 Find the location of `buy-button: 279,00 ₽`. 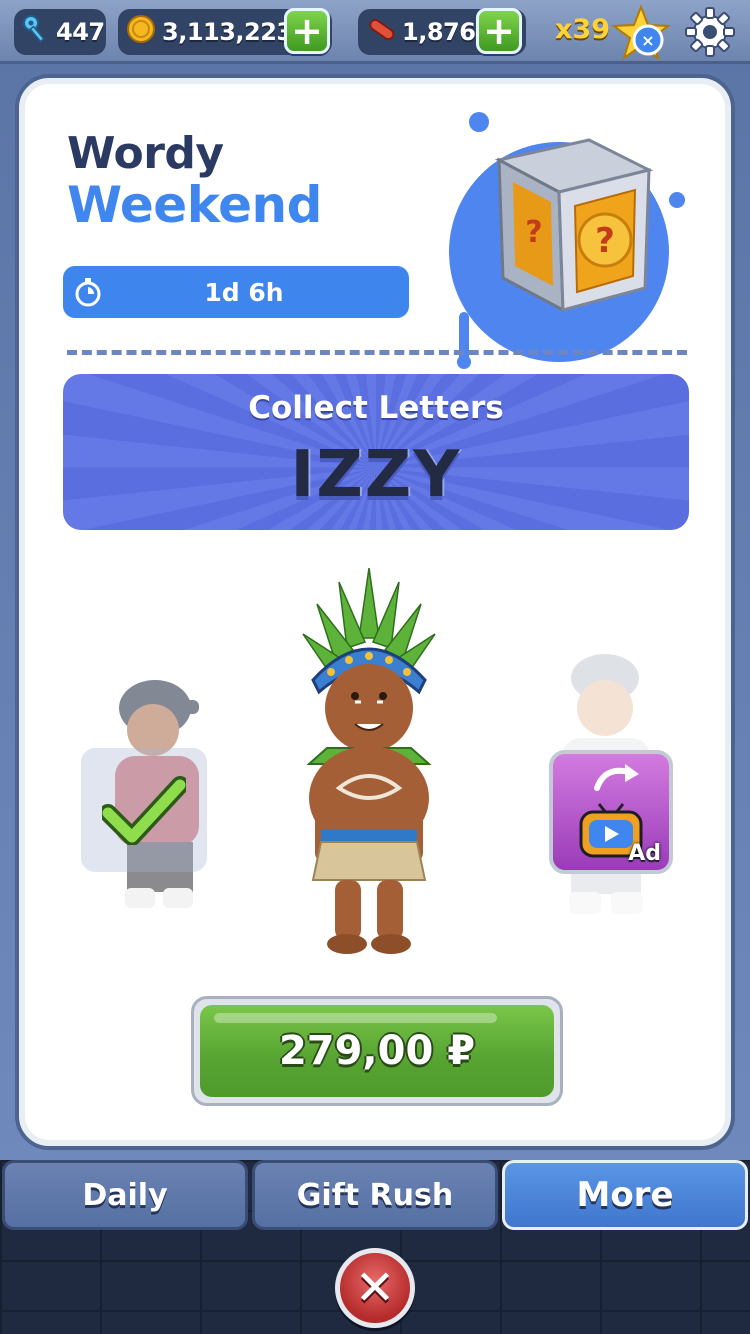

buy-button: 279,00 ₽ is located at coordinates (377, 1051).